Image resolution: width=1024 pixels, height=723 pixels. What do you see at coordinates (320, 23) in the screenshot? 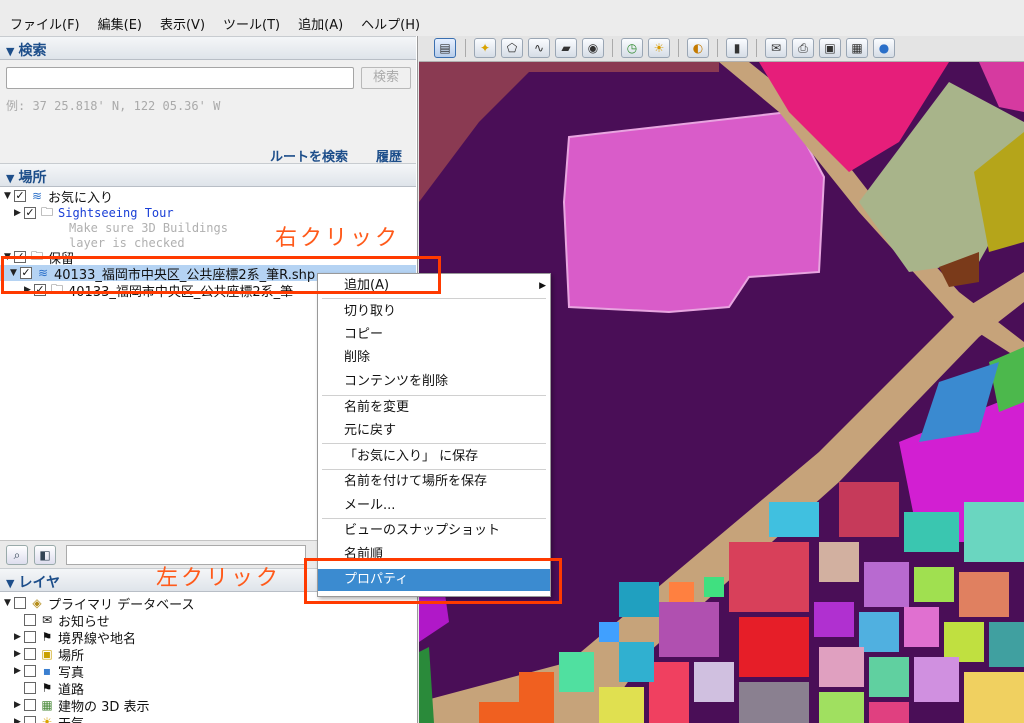
I see `menu-add: 追加(A)` at bounding box center [320, 23].